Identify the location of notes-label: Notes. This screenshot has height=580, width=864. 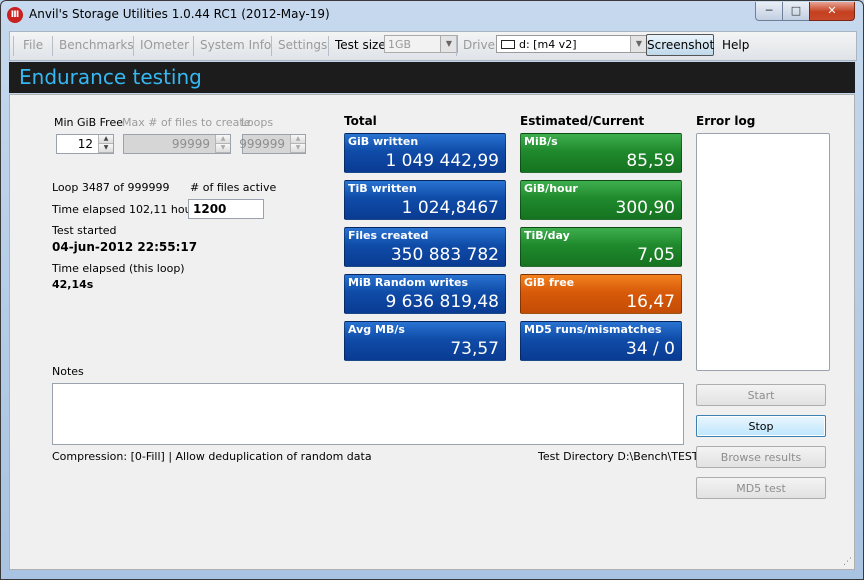
(68, 371).